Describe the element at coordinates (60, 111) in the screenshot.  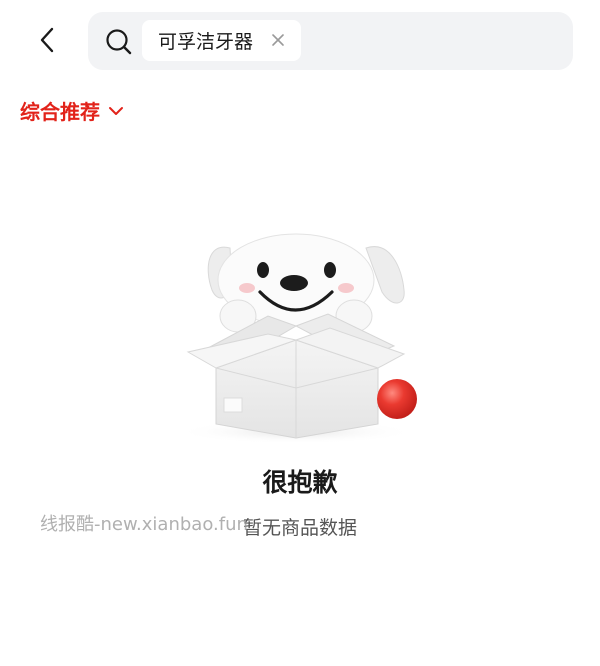
I see `sort-label: 综合推荐` at that location.